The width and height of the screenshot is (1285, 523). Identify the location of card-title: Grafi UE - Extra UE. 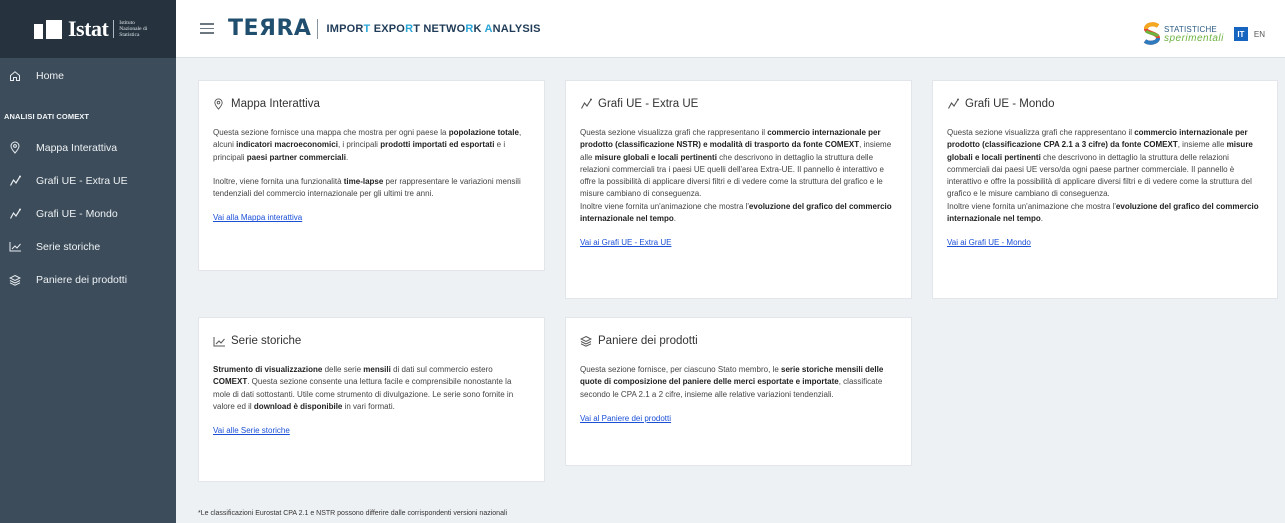
(738, 104).